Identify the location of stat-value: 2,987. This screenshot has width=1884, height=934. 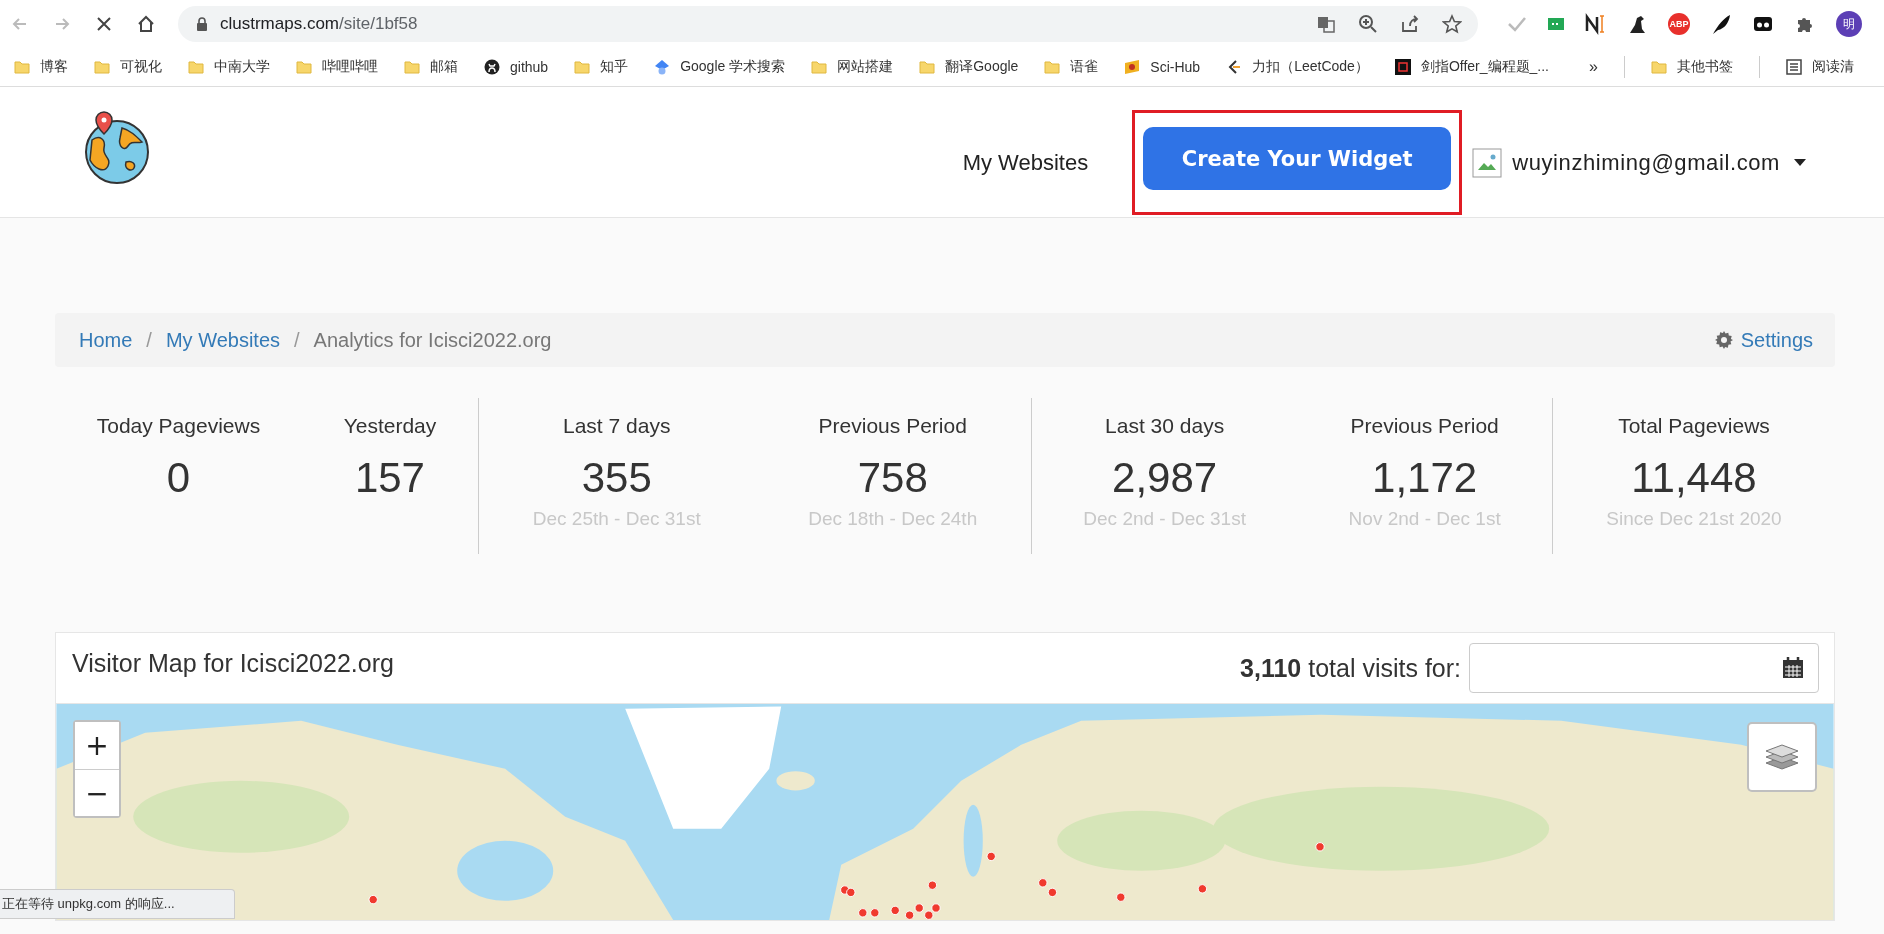
(1165, 478).